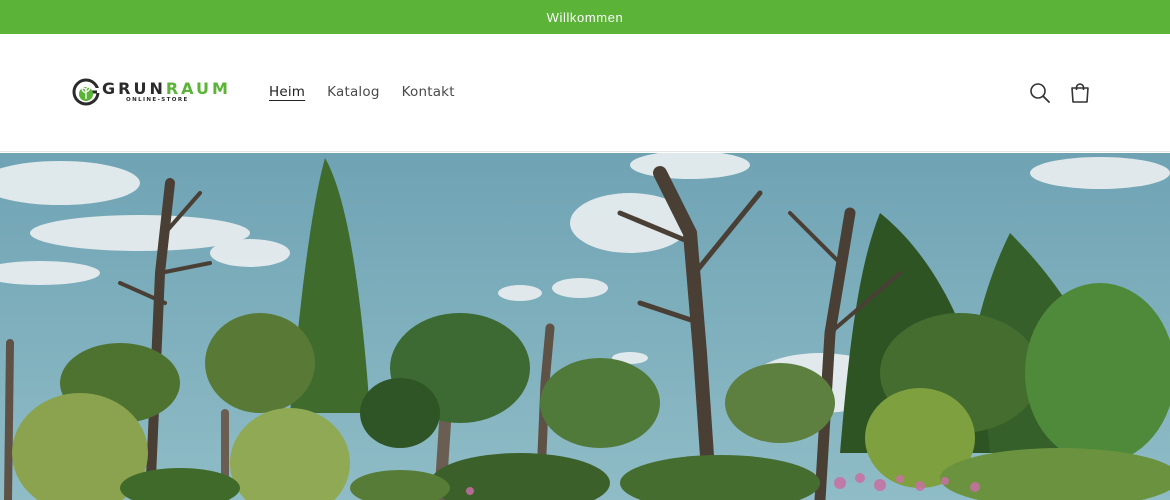  Describe the element at coordinates (166, 88) in the screenshot. I see `brand-name: GRUNRAUM` at that location.